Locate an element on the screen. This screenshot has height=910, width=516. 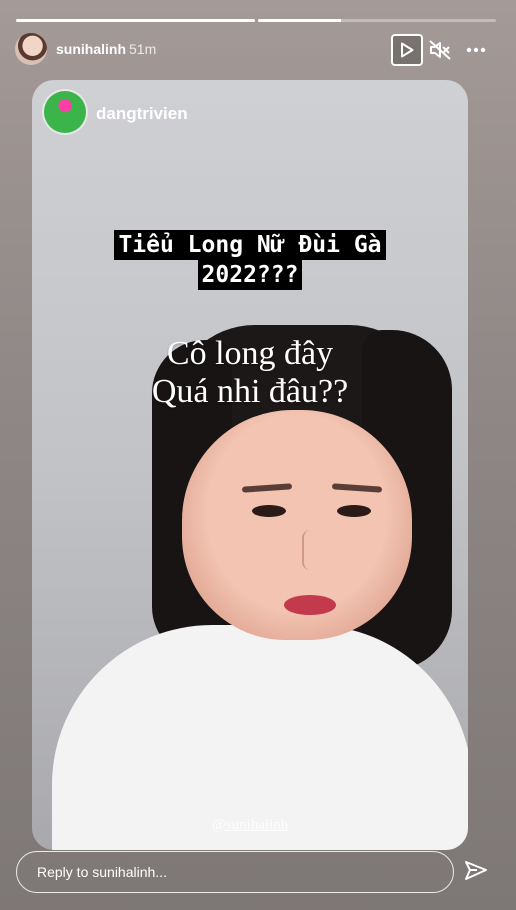
caption-line: 2022??? is located at coordinates (250, 275).